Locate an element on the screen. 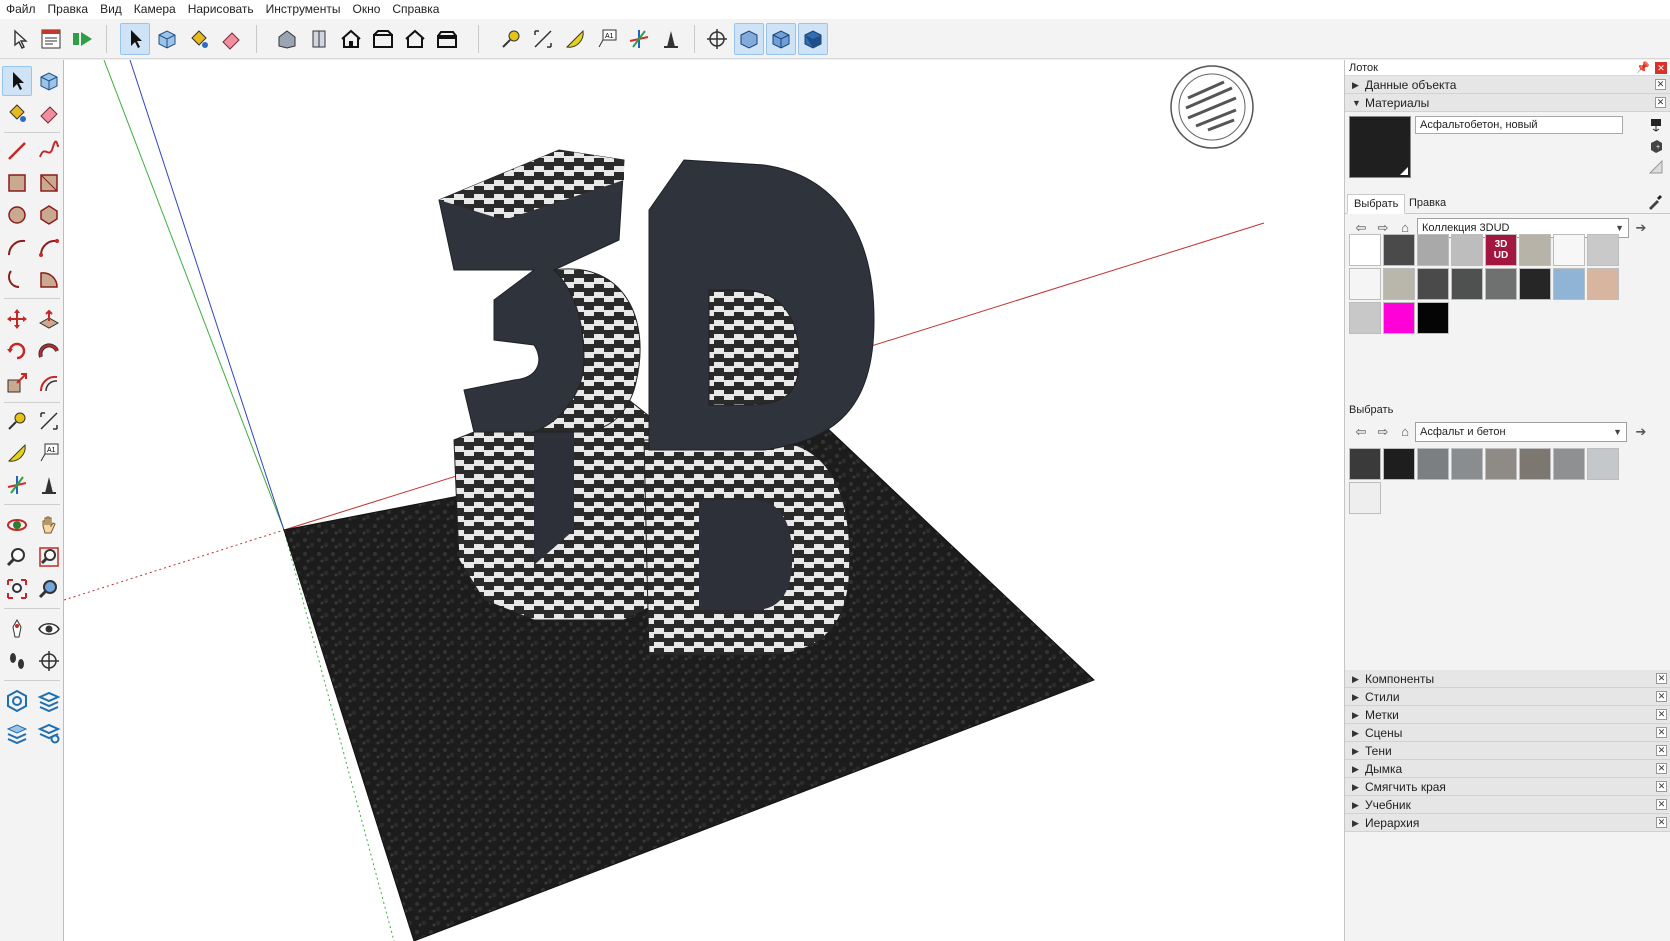  layers-settings-icon is located at coordinates (49, 733).